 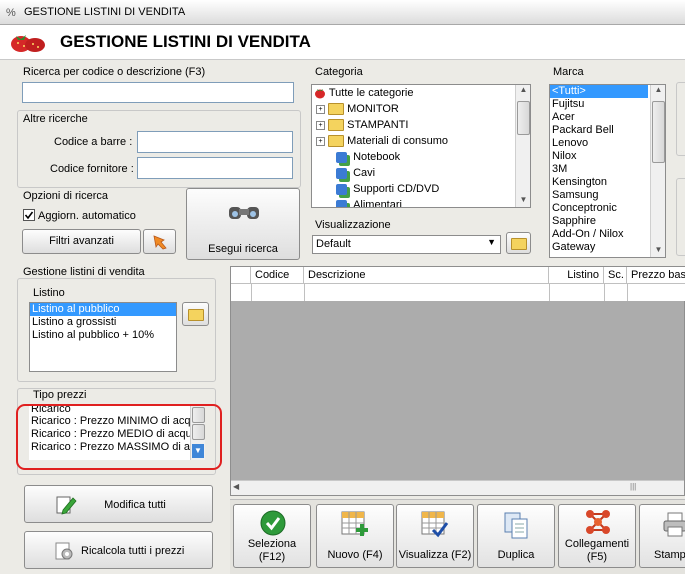 What do you see at coordinates (133, 551) in the screenshot?
I see `recalc-all-label: Ricalcola tutti i prezzi` at bounding box center [133, 551].